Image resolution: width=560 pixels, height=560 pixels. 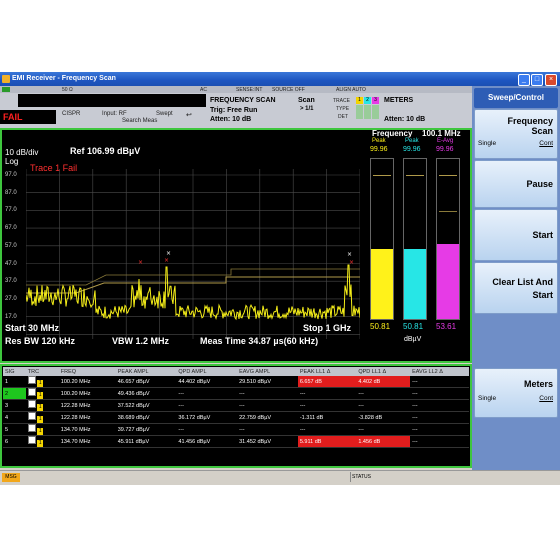 I want to click on det-label: DET, so click(x=343, y=117).